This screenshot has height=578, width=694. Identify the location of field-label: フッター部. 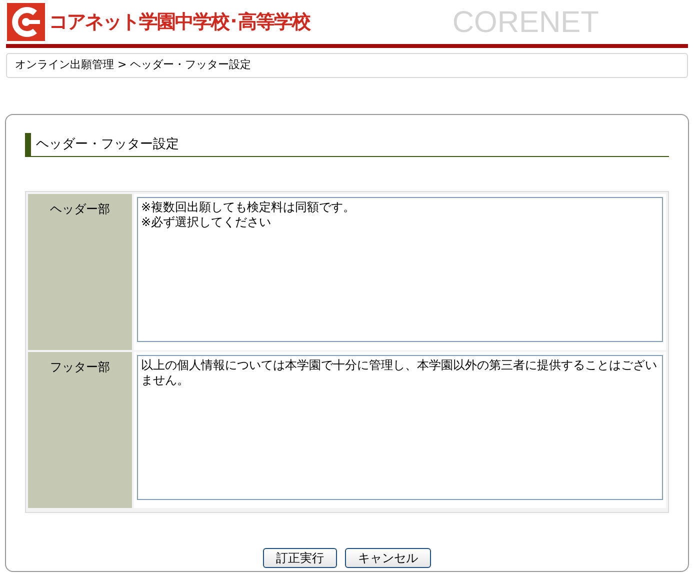
(80, 430).